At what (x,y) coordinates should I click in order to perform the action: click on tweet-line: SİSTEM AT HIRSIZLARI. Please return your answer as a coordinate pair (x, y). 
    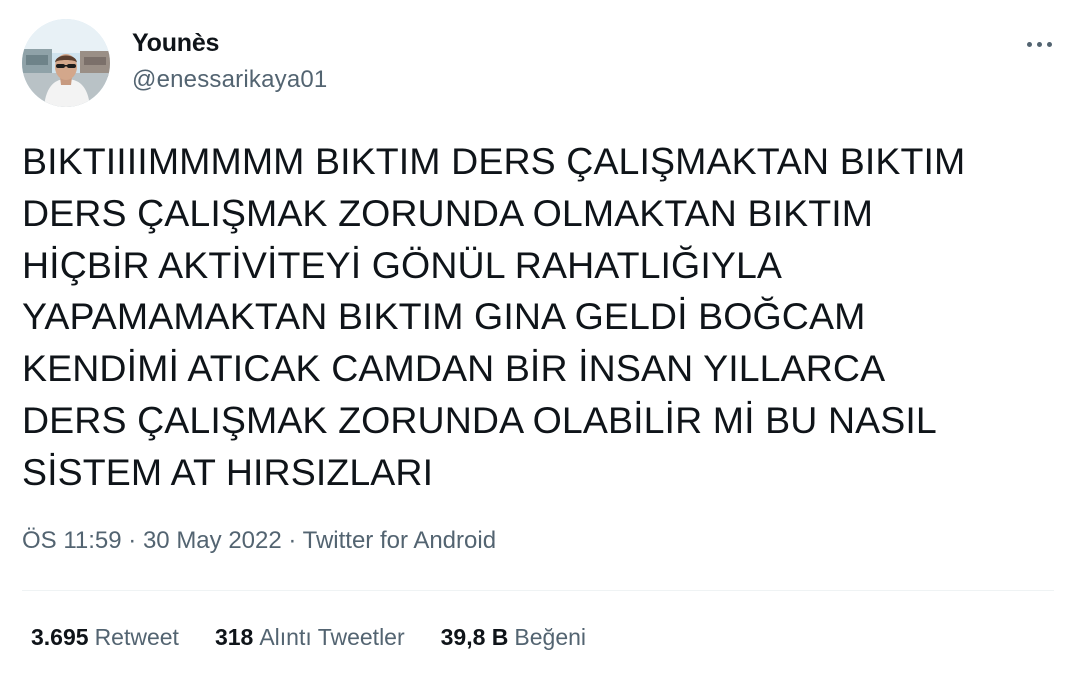
    Looking at the image, I should click on (228, 471).